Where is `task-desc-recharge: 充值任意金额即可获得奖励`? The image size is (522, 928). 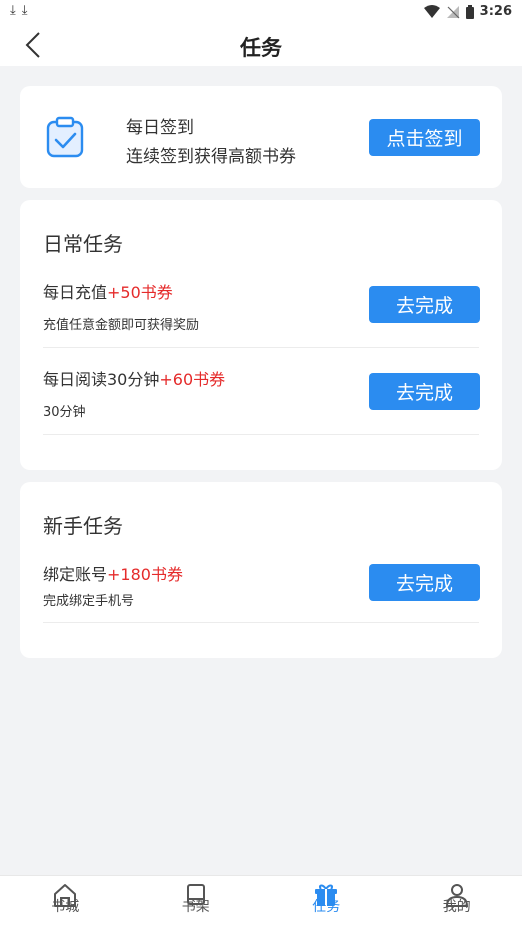 task-desc-recharge: 充值任意金额即可获得奖励 is located at coordinates (121, 325).